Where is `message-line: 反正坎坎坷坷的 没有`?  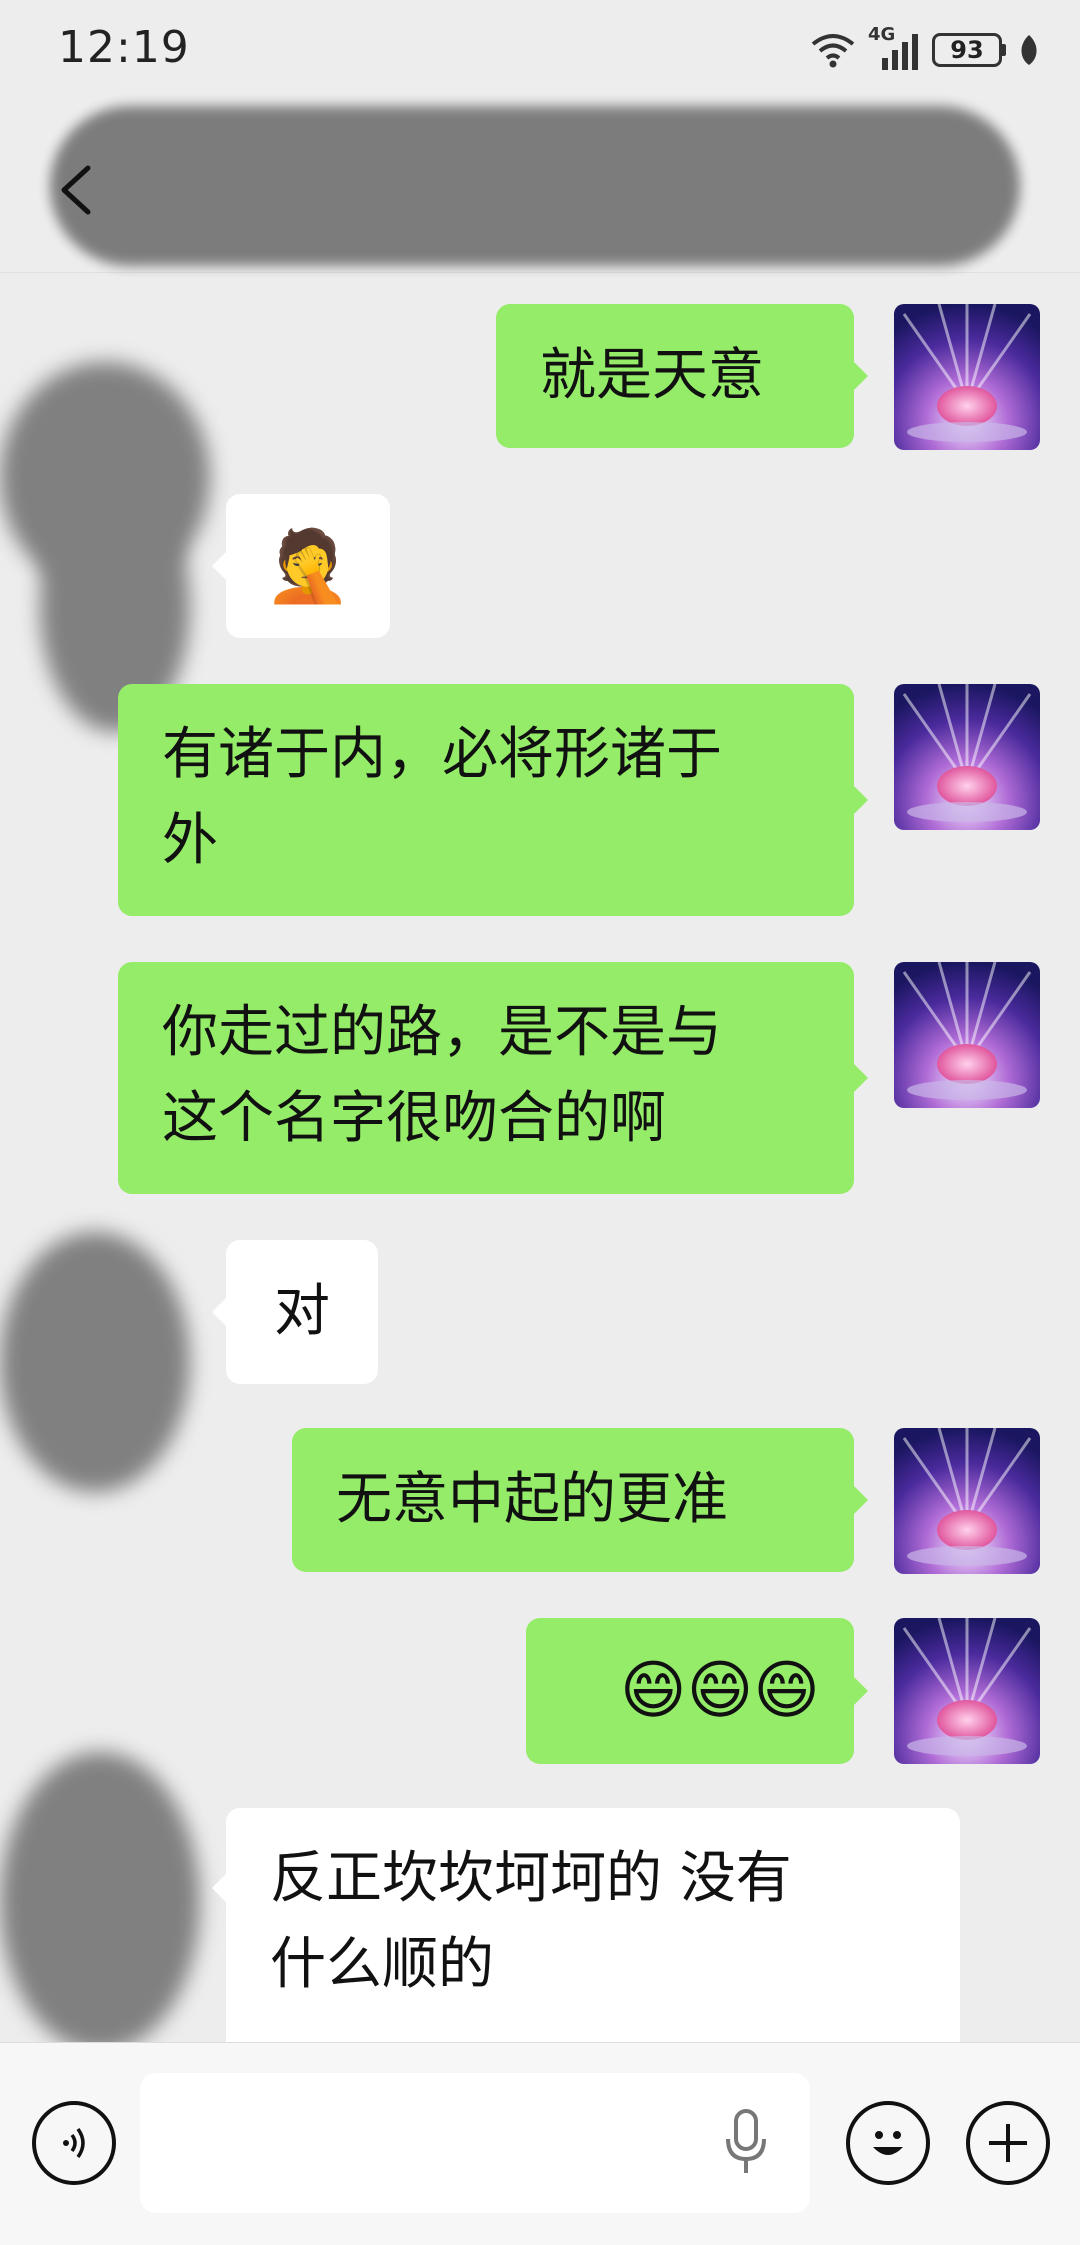
message-line: 反正坎坎坷坷的 没有 is located at coordinates (531, 1878).